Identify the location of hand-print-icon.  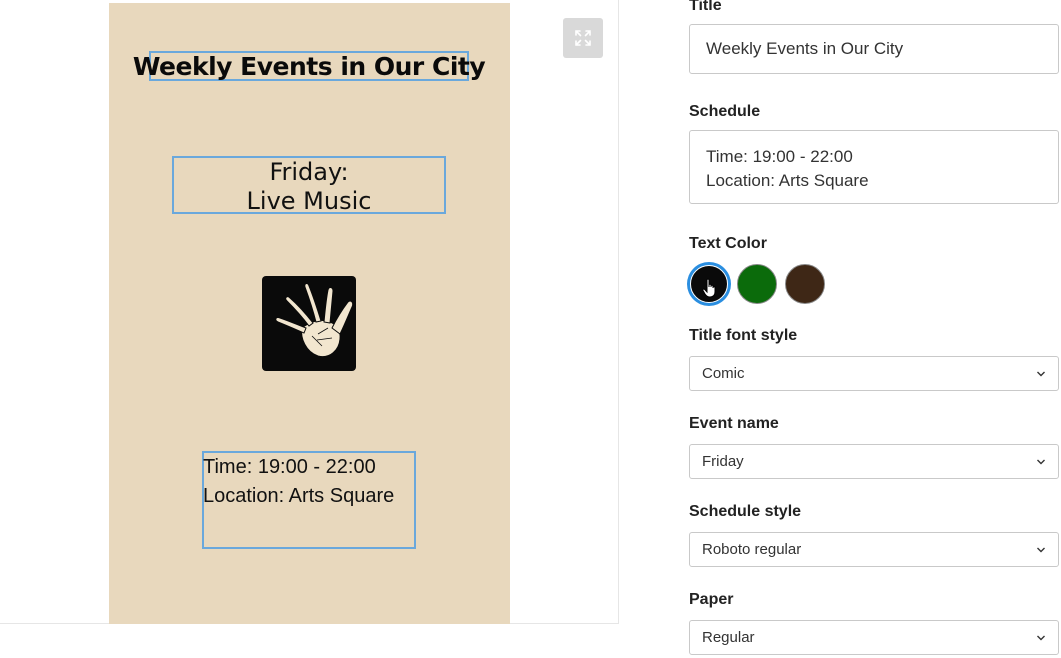
(309, 323).